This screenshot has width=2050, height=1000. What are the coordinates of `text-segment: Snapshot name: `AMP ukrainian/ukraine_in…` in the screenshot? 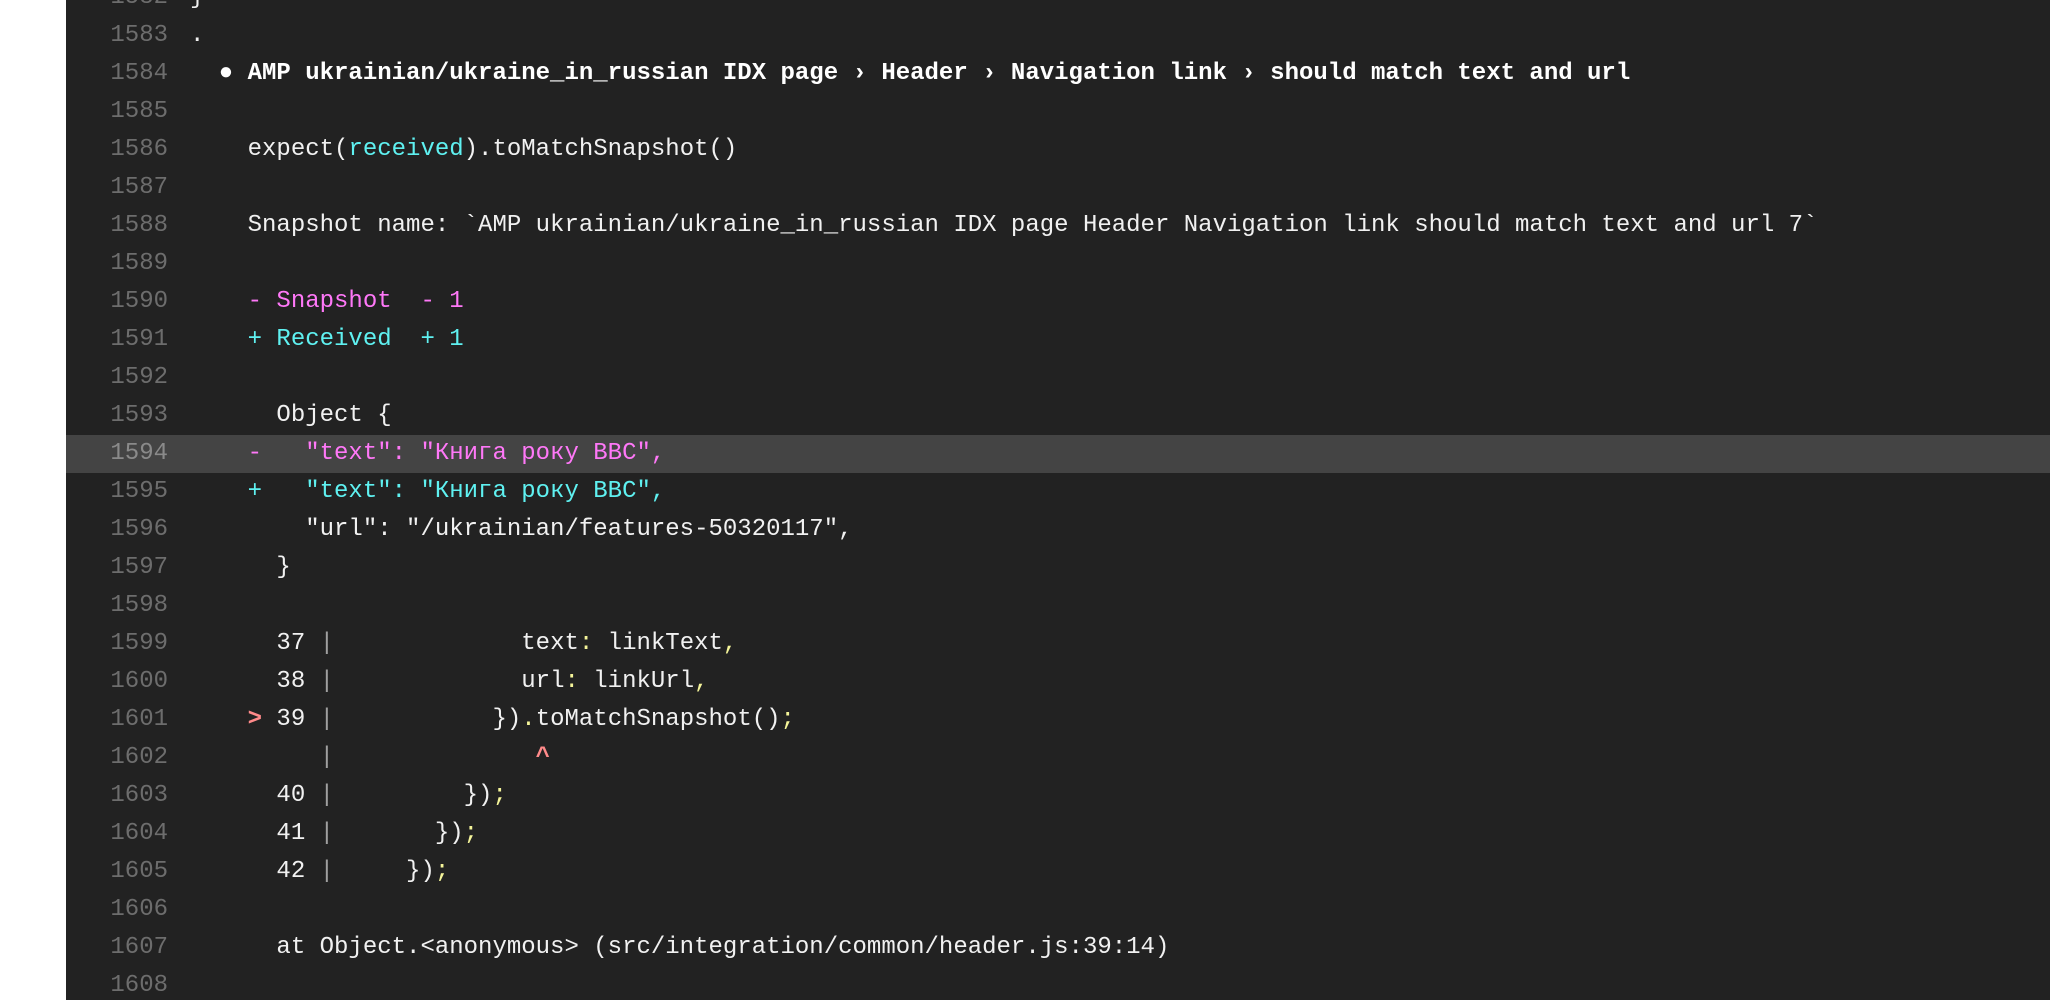 It's located at (1004, 225).